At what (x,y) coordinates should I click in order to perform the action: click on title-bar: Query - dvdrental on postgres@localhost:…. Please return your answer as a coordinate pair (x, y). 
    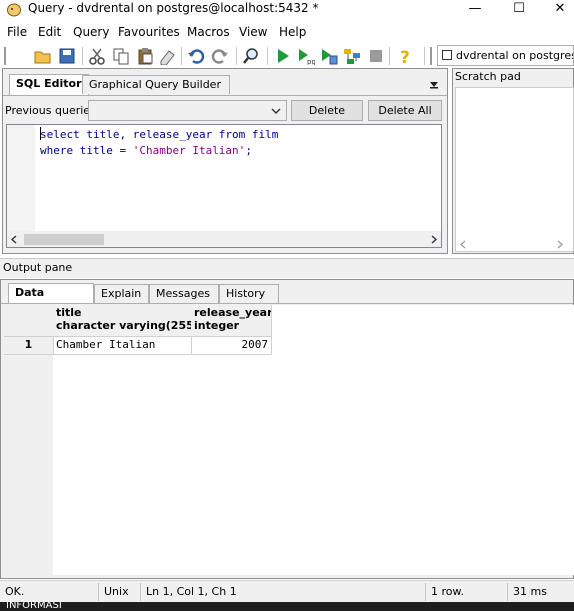
    Looking at the image, I should click on (287, 10).